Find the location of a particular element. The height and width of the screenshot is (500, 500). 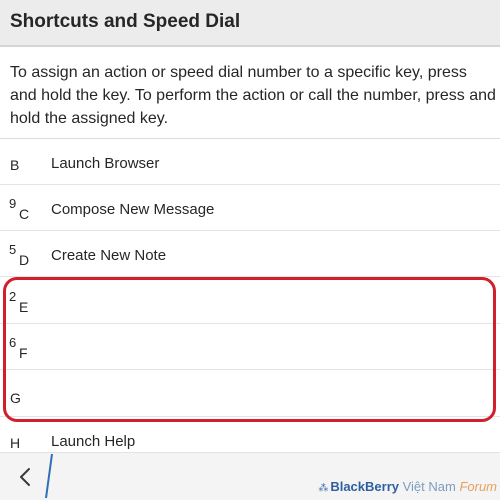

watermark-brand: BlackBerry is located at coordinates (364, 486).